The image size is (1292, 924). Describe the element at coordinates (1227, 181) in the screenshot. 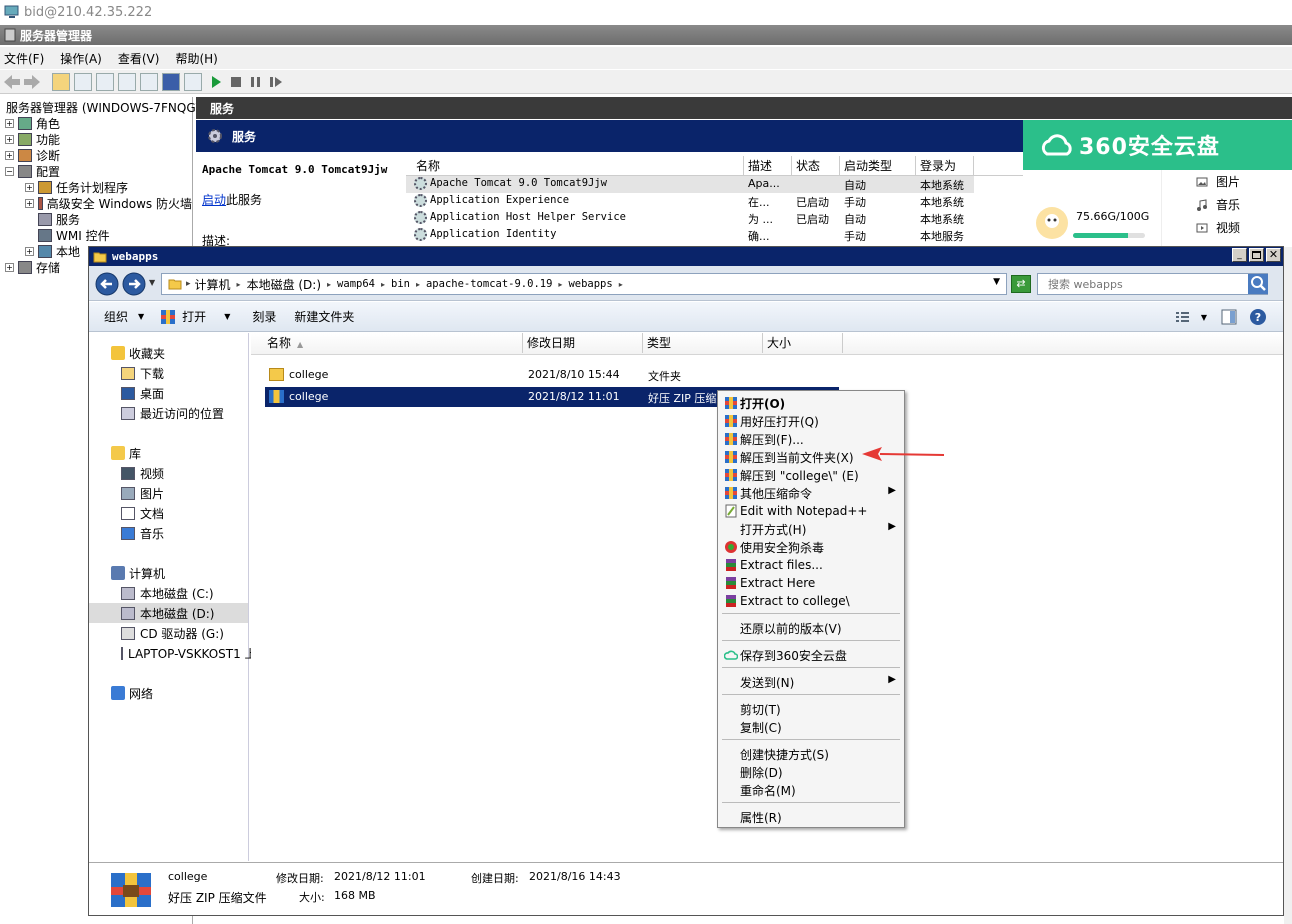

I see `cloud-item-pictures: 图片` at that location.